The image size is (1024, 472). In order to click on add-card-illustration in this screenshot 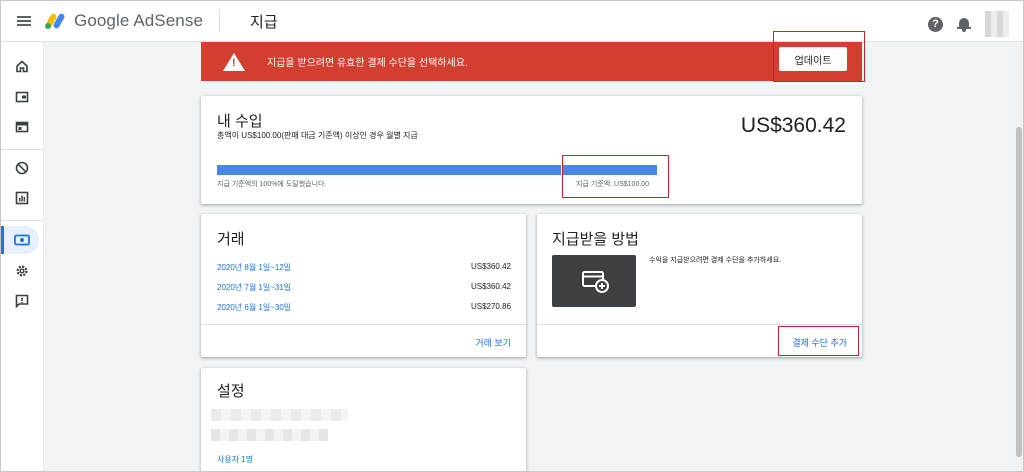, I will do `click(594, 281)`.